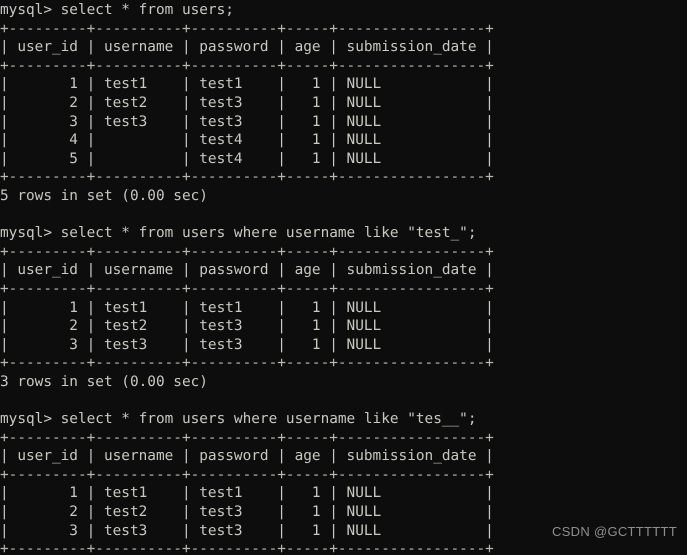  I want to click on watermark-label: CSDN @GCTTTTTT, so click(614, 531).